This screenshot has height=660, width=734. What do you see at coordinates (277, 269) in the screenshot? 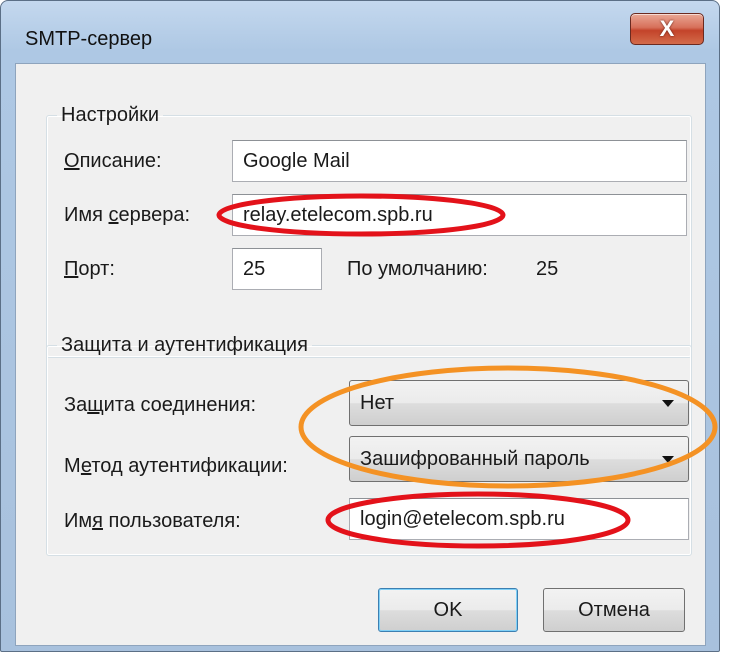
I see `port-field: 25` at bounding box center [277, 269].